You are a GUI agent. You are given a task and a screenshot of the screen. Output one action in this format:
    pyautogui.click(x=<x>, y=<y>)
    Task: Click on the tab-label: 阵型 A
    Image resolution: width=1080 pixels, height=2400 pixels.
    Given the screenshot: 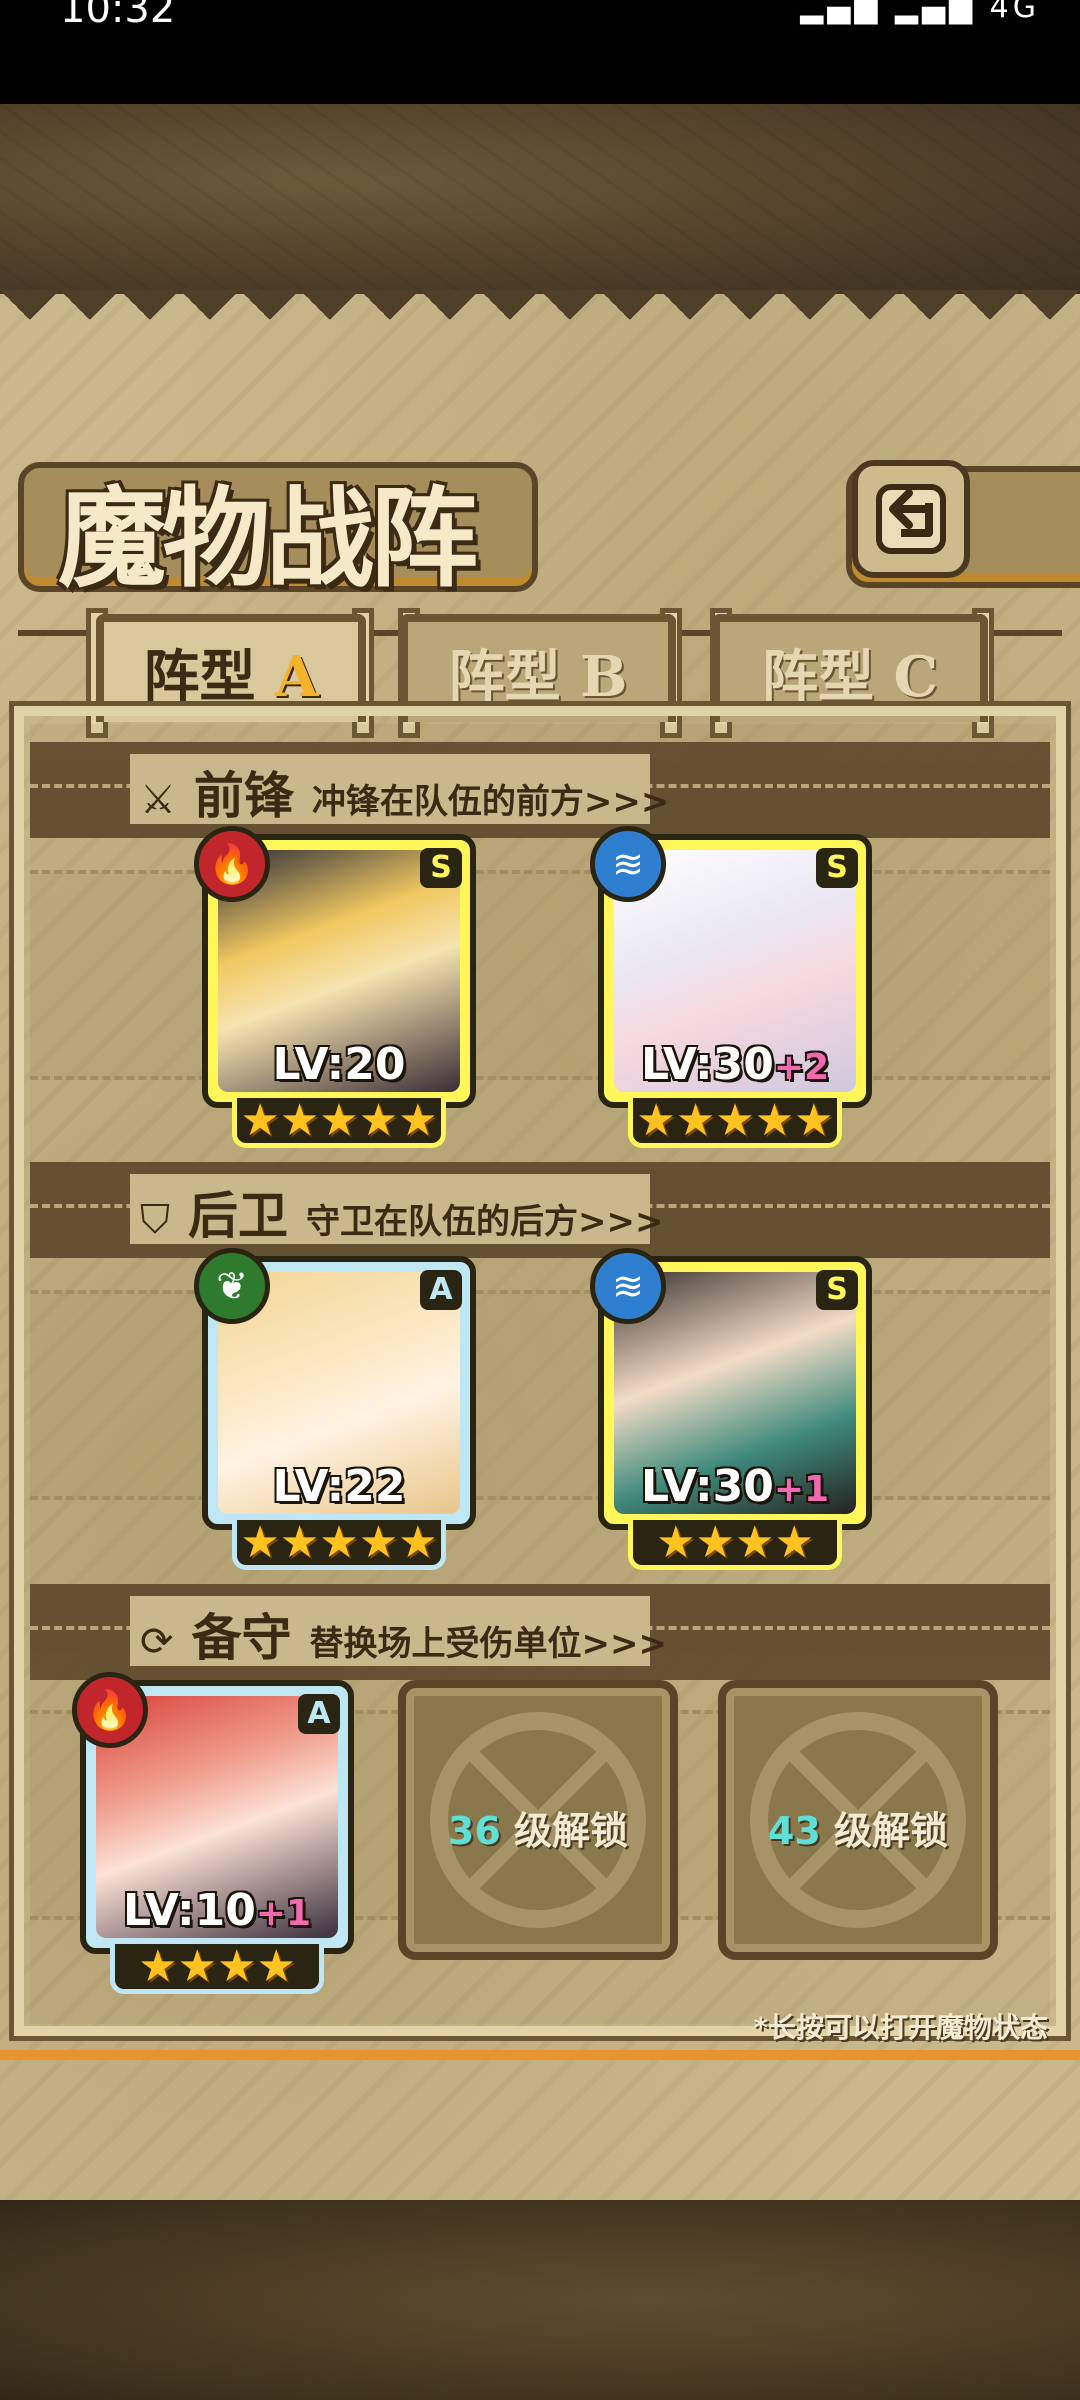 What is the action you would take?
    pyautogui.click(x=231, y=676)
    